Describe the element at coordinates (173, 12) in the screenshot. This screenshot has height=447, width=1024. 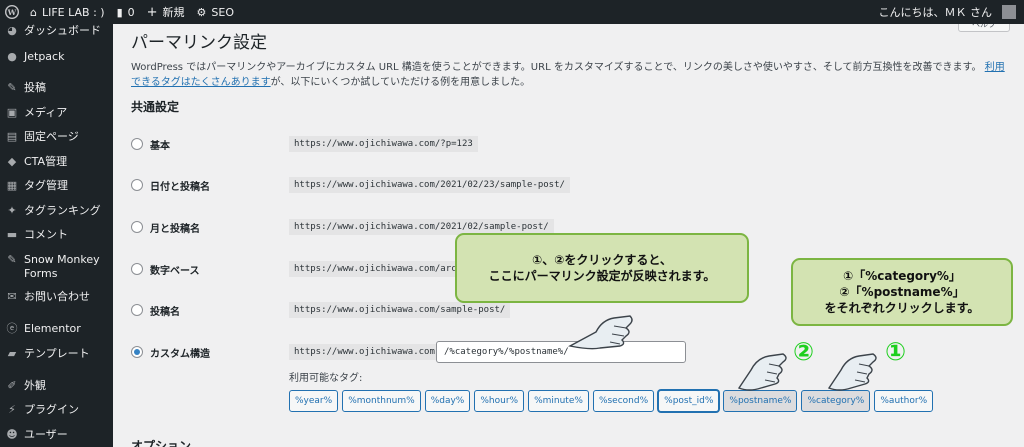
I see `new-label: 新規` at that location.